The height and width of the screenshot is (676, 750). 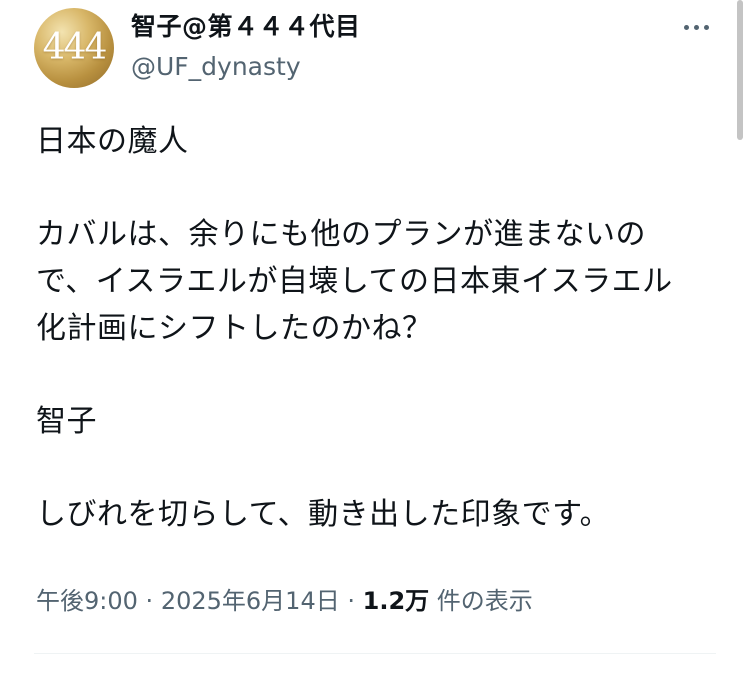 I want to click on user-handle: @UF_dynasty, so click(x=216, y=67).